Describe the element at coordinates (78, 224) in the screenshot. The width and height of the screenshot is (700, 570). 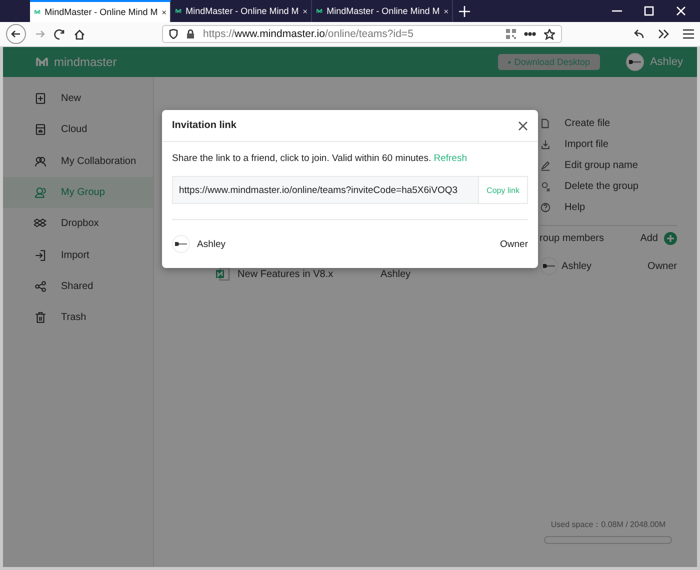
I see `sidebar-item: Dropbox` at that location.